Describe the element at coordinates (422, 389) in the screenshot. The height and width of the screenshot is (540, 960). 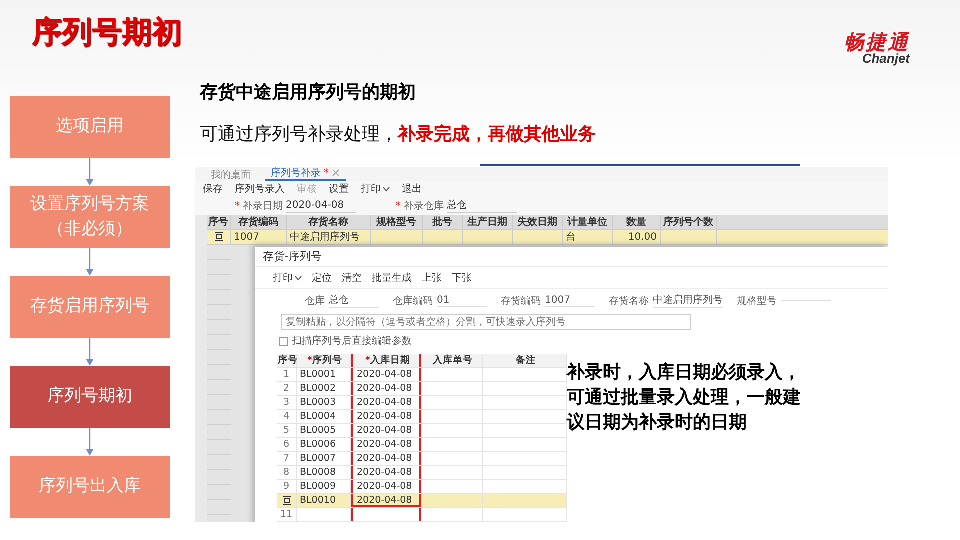
I see `table-row: 2 BL0002 2020-04-08` at that location.